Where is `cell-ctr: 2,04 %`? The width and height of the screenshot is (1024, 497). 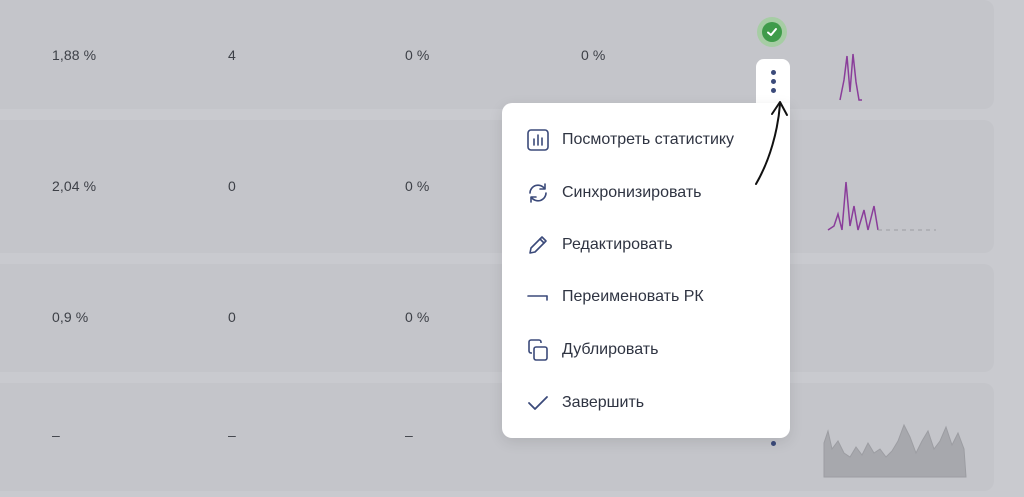
cell-ctr: 2,04 % is located at coordinates (74, 186).